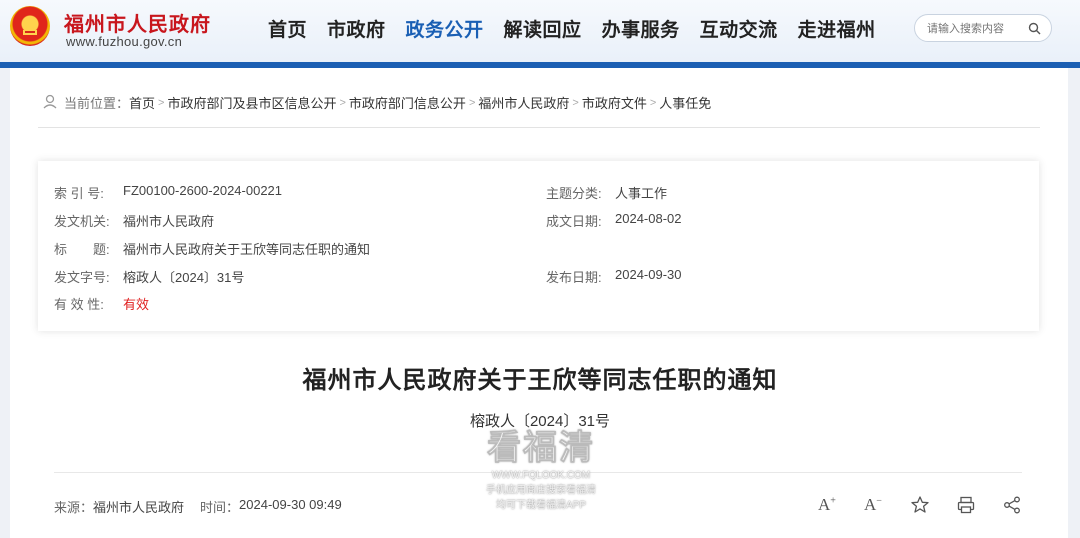 This screenshot has width=1080, height=538. Describe the element at coordinates (870, 504) in the screenshot. I see `font-decrease-glyph: A` at that location.